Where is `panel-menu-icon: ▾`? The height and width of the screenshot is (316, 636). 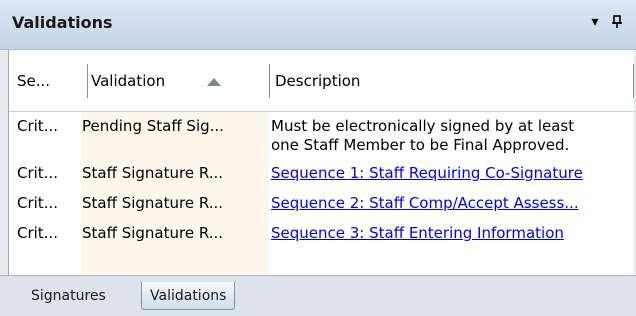
panel-menu-icon: ▾ is located at coordinates (595, 22).